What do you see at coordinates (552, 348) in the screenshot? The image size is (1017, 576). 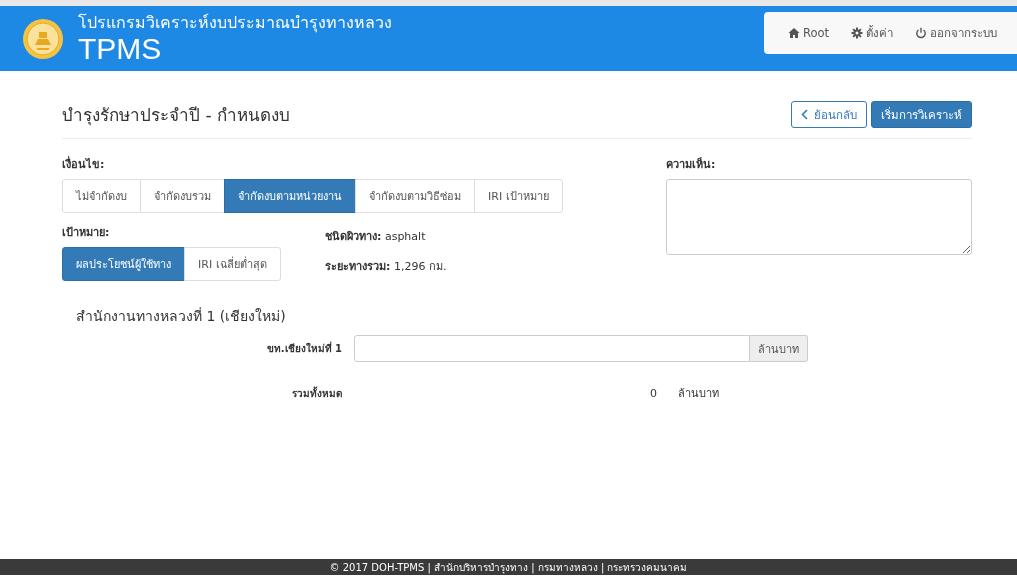 I see `budget-input-field` at bounding box center [552, 348].